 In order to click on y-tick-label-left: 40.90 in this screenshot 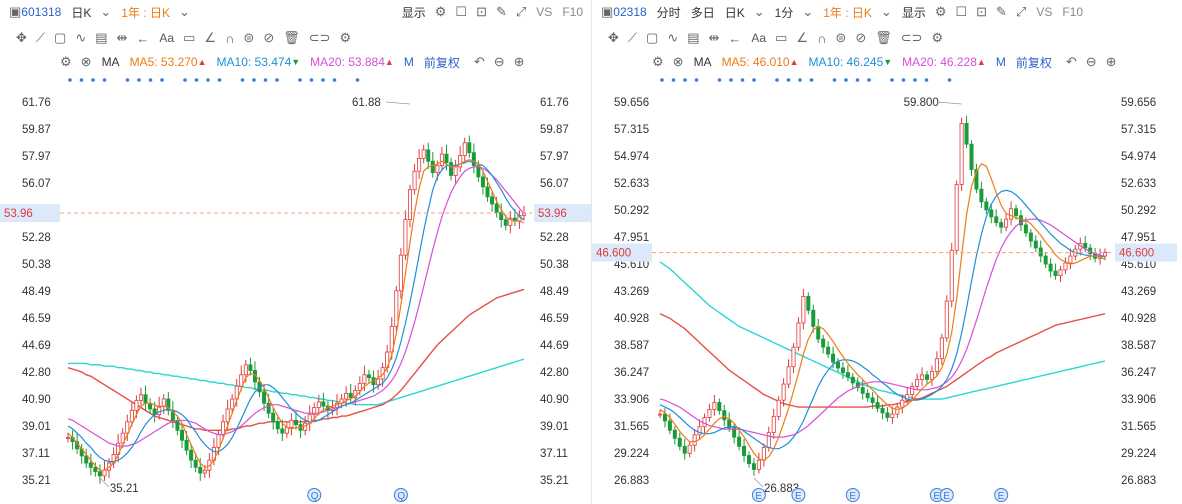, I will do `click(36, 400)`.